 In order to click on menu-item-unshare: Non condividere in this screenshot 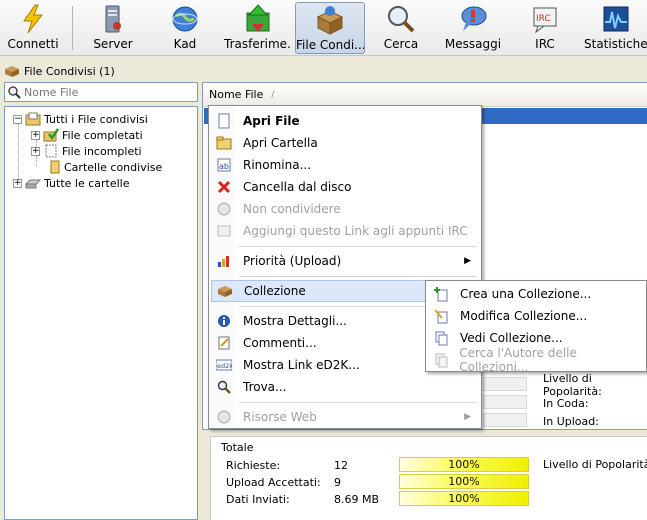, I will do `click(345, 209)`.